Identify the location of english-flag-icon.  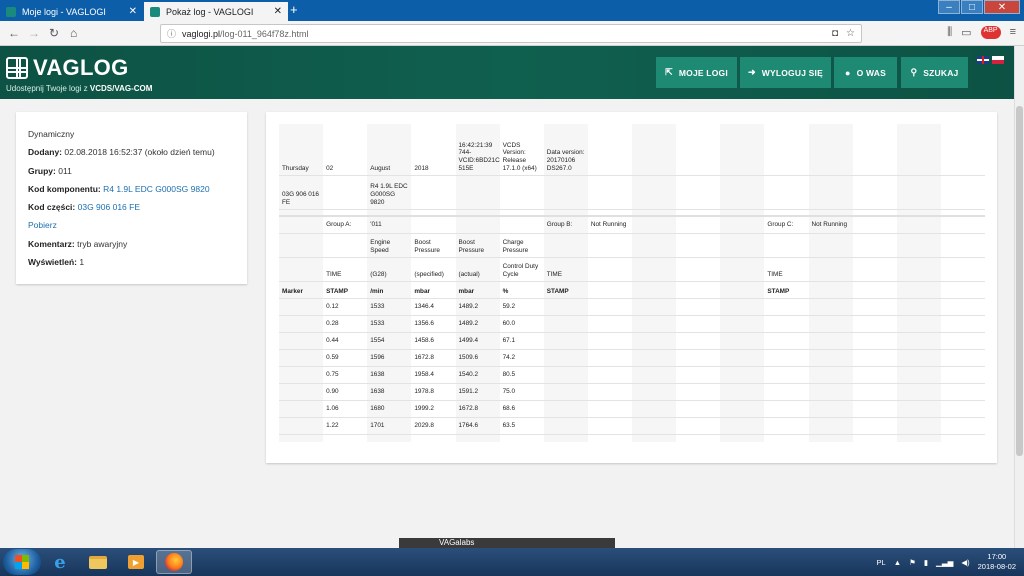
(983, 60).